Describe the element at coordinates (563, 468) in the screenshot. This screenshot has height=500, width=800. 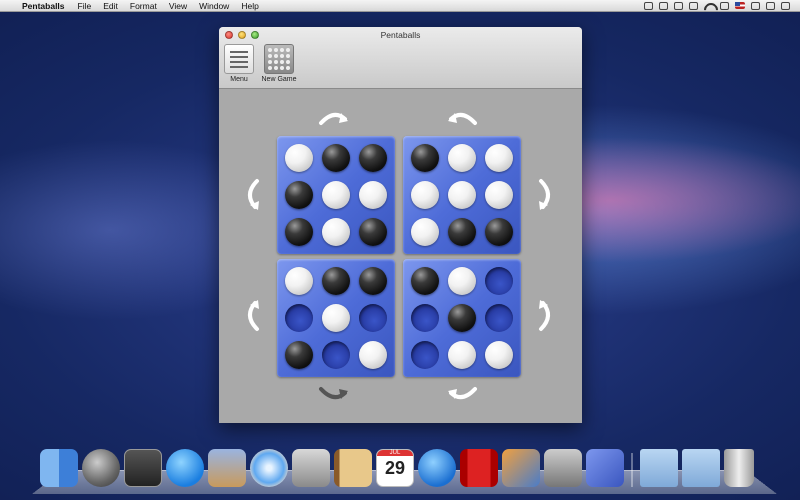
I see `system-preferences-icon` at that location.